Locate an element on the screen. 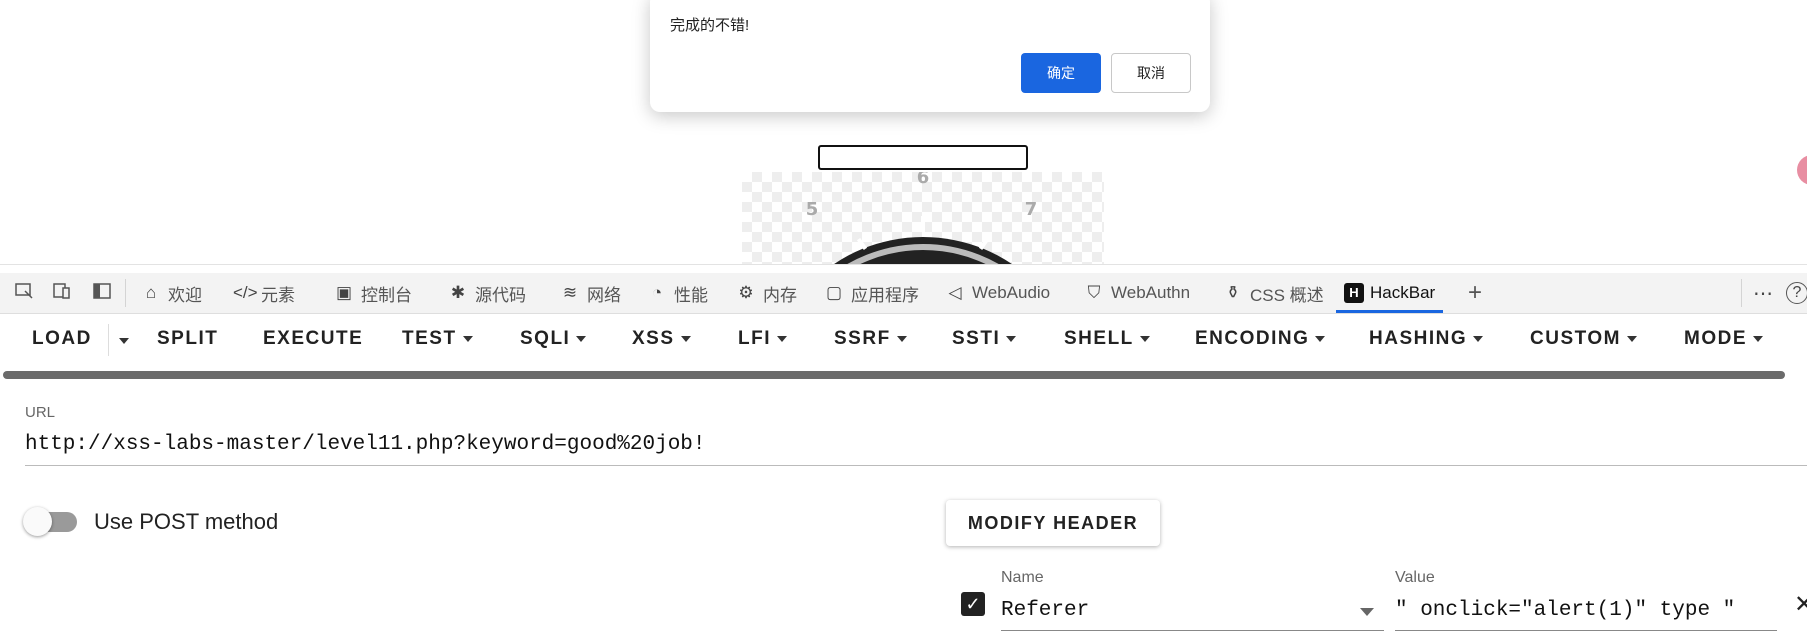 This screenshot has width=1807, height=636. header-name-underline is located at coordinates (1192, 630).